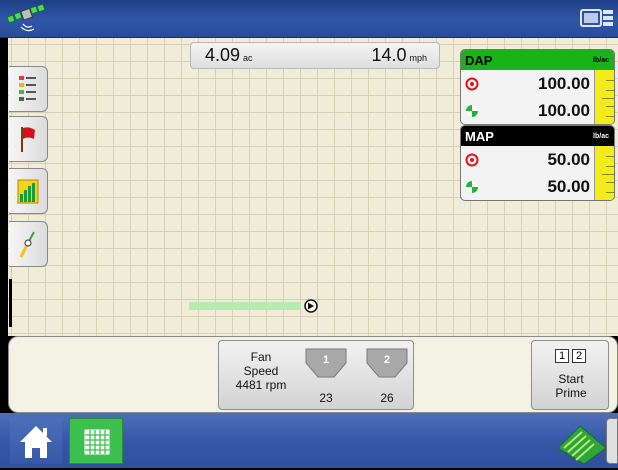 Image resolution: width=618 pixels, height=470 pixels. I want to click on tank-1-value: 23, so click(326, 398).